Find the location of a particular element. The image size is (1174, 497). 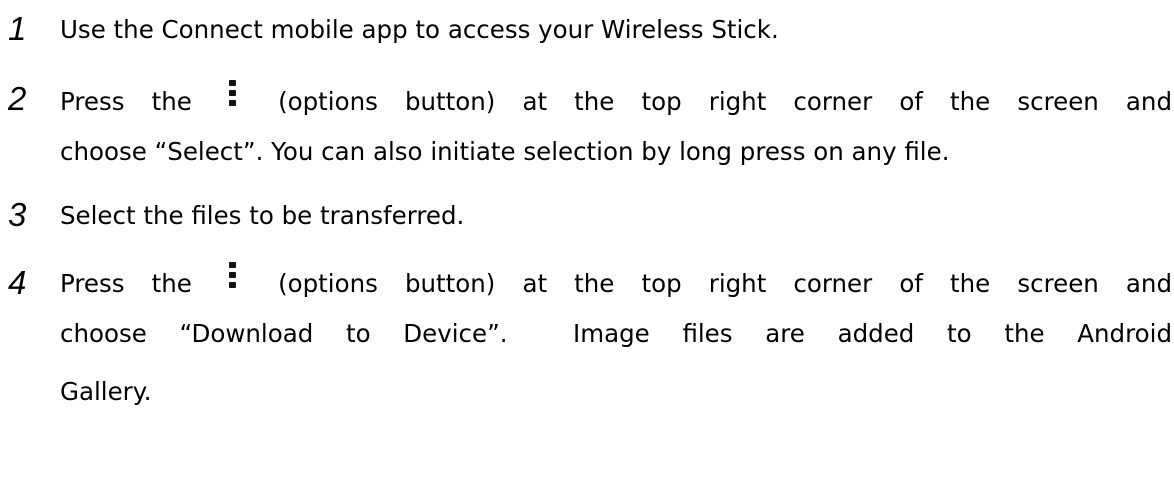

step-text-line-3: Gallery. is located at coordinates (106, 391).